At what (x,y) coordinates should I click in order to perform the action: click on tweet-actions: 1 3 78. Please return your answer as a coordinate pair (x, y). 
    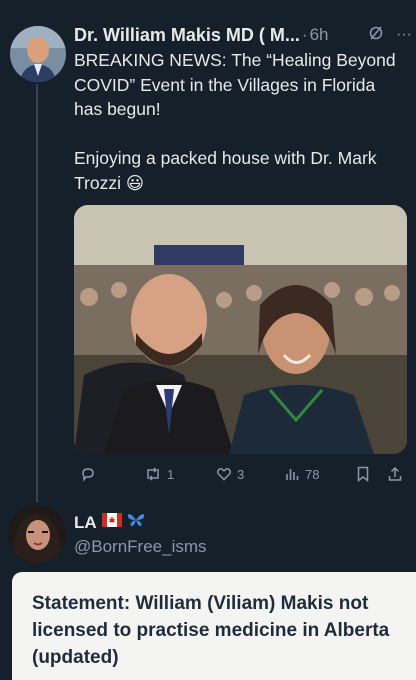
    Looking at the image, I should click on (243, 474).